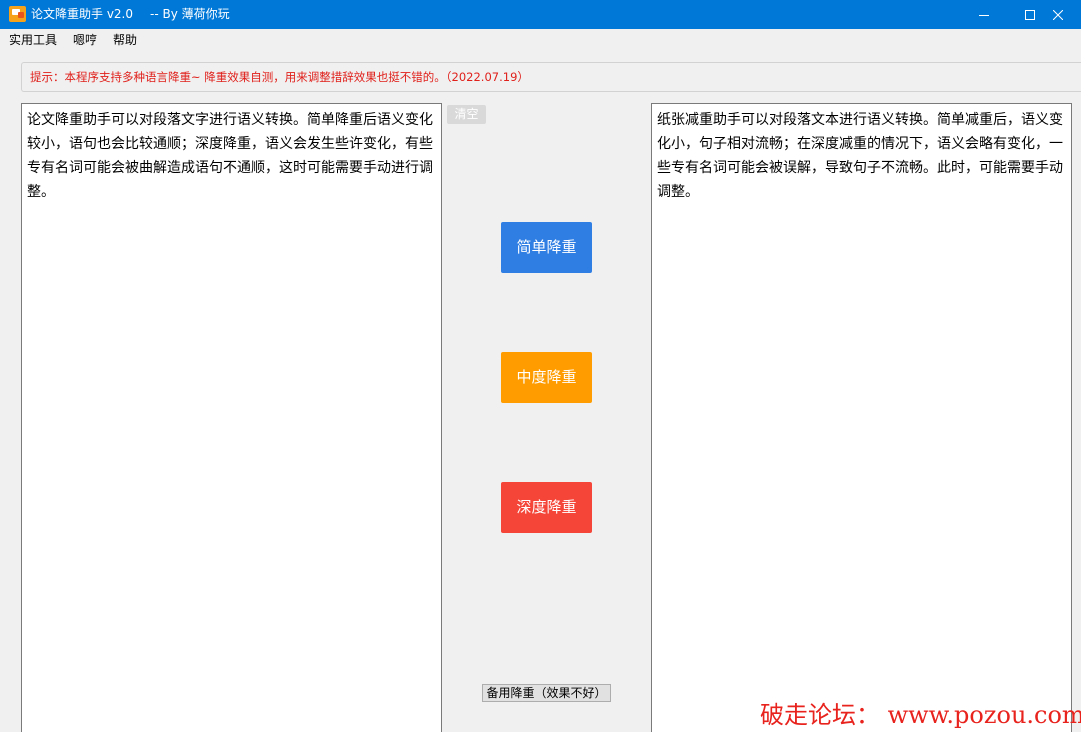 Image resolution: width=1081 pixels, height=732 pixels. What do you see at coordinates (82, 14) in the screenshot?
I see `window-title: 论文降重助手 v2.0` at bounding box center [82, 14].